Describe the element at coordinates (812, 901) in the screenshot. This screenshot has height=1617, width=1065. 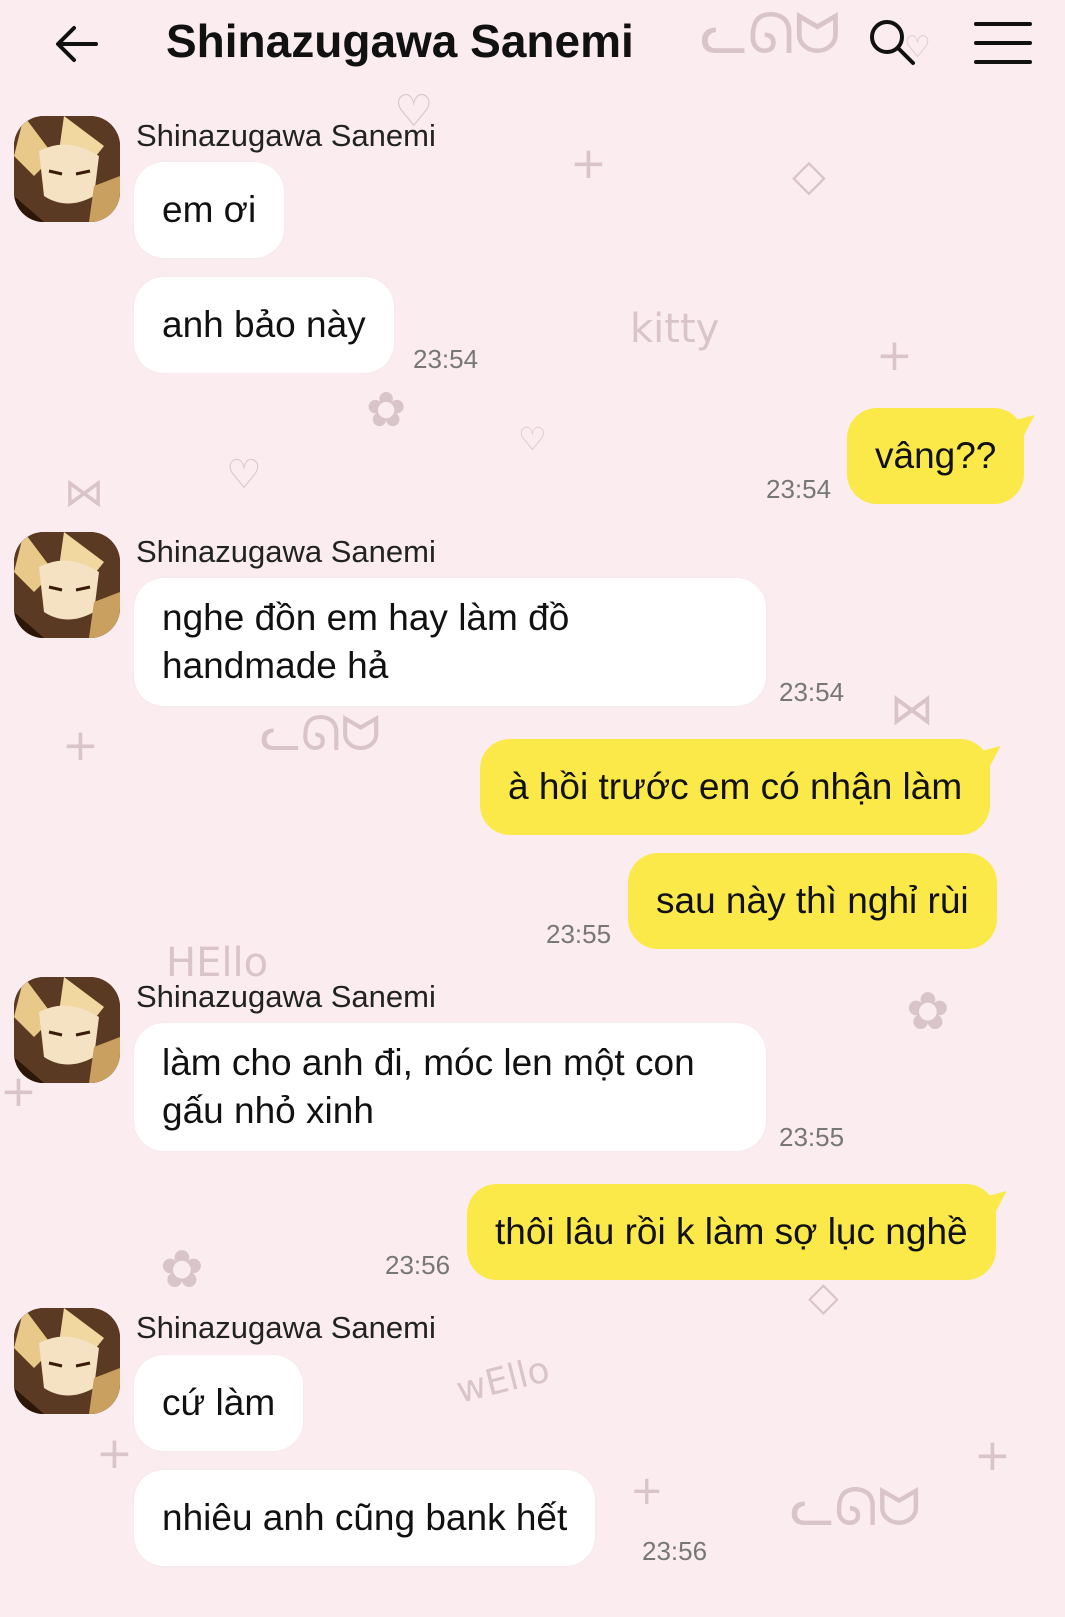
I see `outgoing-message-bubble: sau này thì nghỉ rùi` at that location.